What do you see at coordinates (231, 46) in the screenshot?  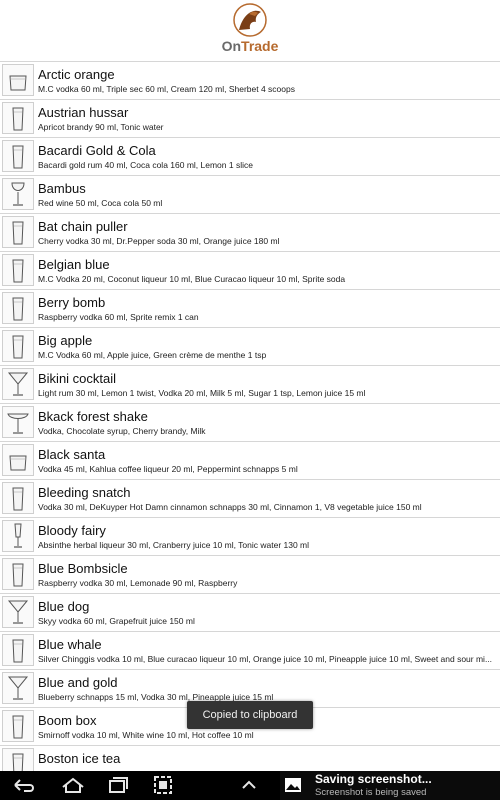 I see `brand-prefix: On` at bounding box center [231, 46].